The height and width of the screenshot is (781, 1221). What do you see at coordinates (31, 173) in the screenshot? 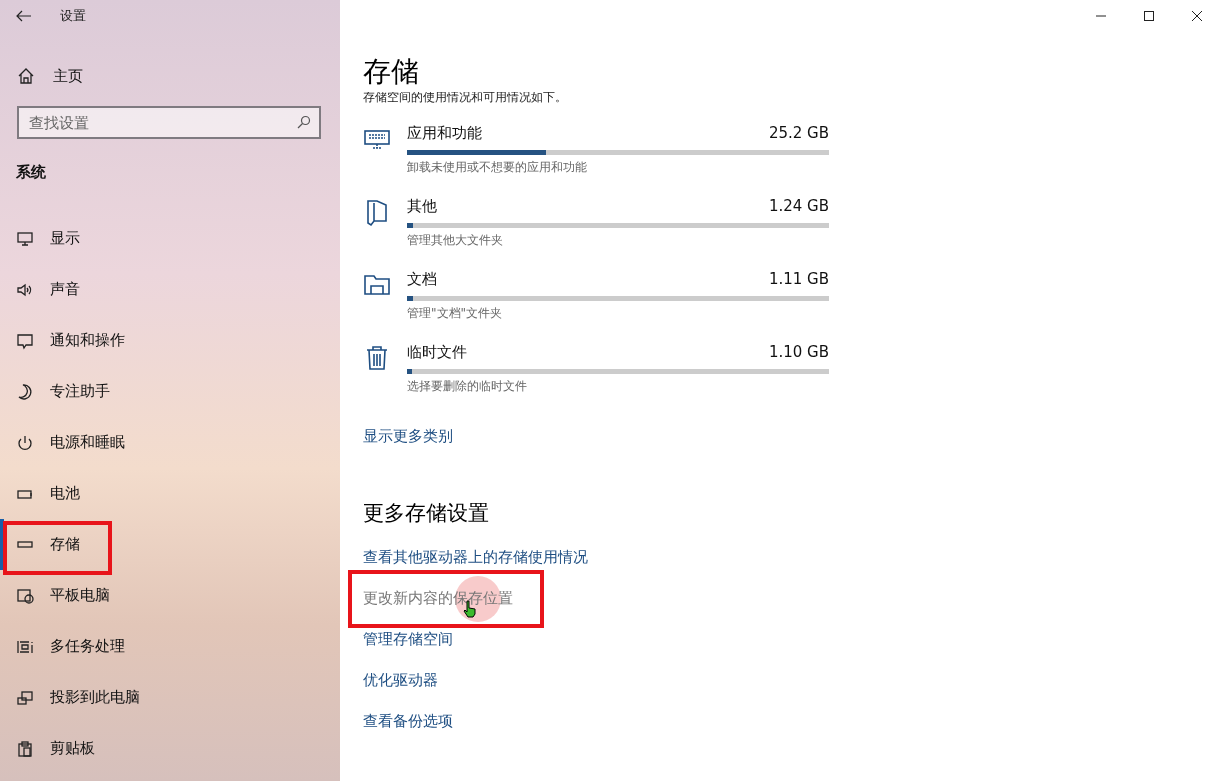
I see `section-heading: 系统` at bounding box center [31, 173].